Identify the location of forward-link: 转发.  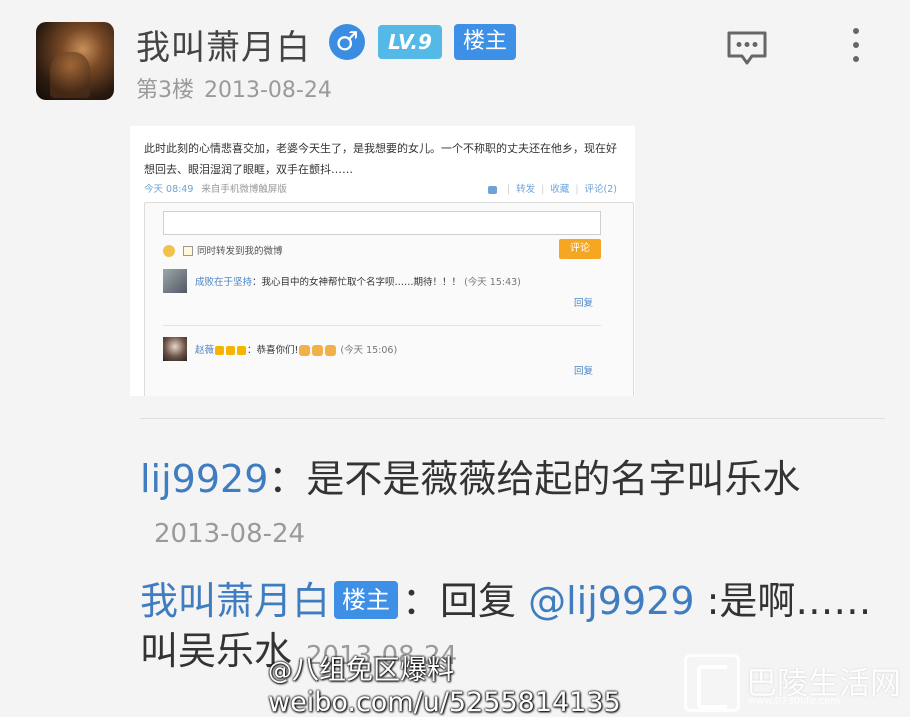
(525, 189).